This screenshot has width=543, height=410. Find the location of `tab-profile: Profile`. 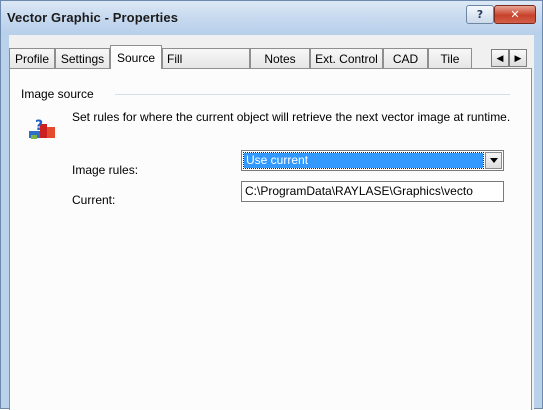

tab-profile: Profile is located at coordinates (32, 58).